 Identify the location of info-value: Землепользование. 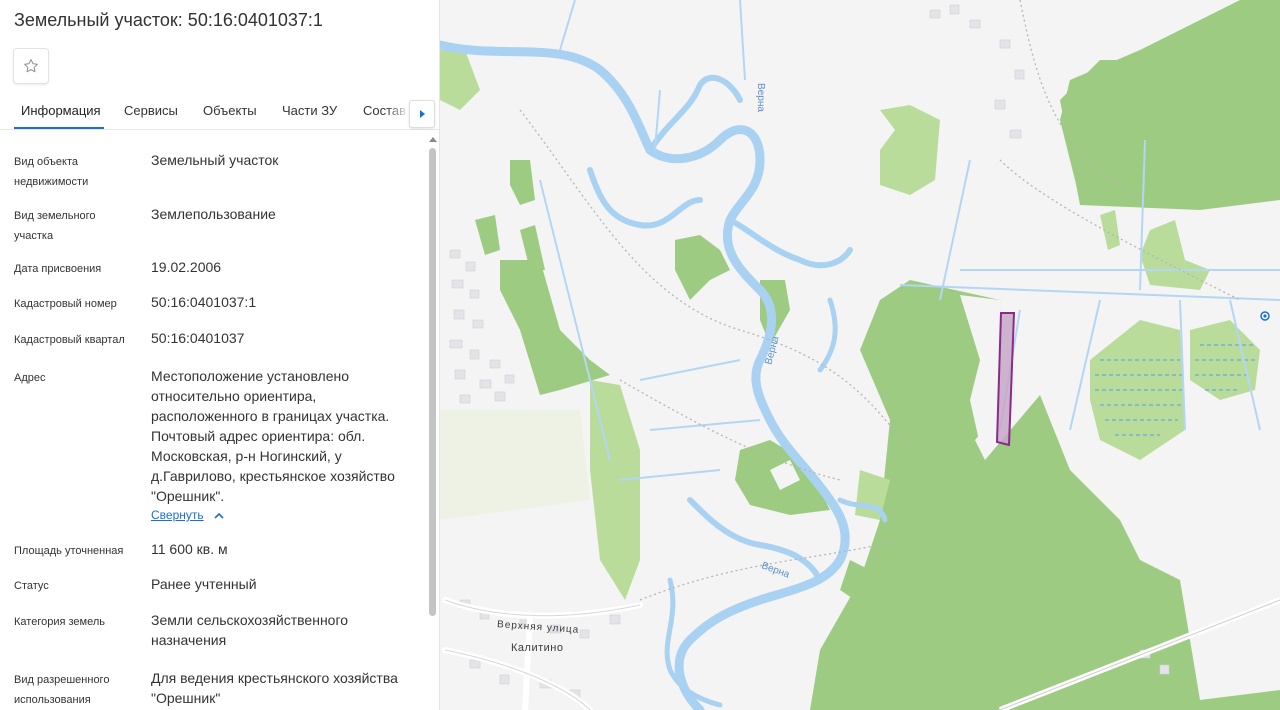
(213, 214).